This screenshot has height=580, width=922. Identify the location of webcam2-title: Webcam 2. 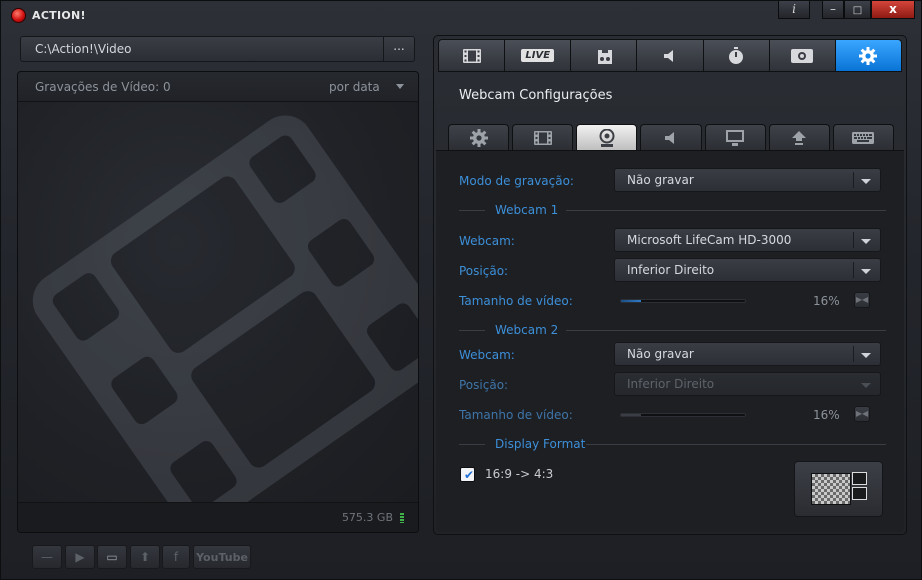
(527, 330).